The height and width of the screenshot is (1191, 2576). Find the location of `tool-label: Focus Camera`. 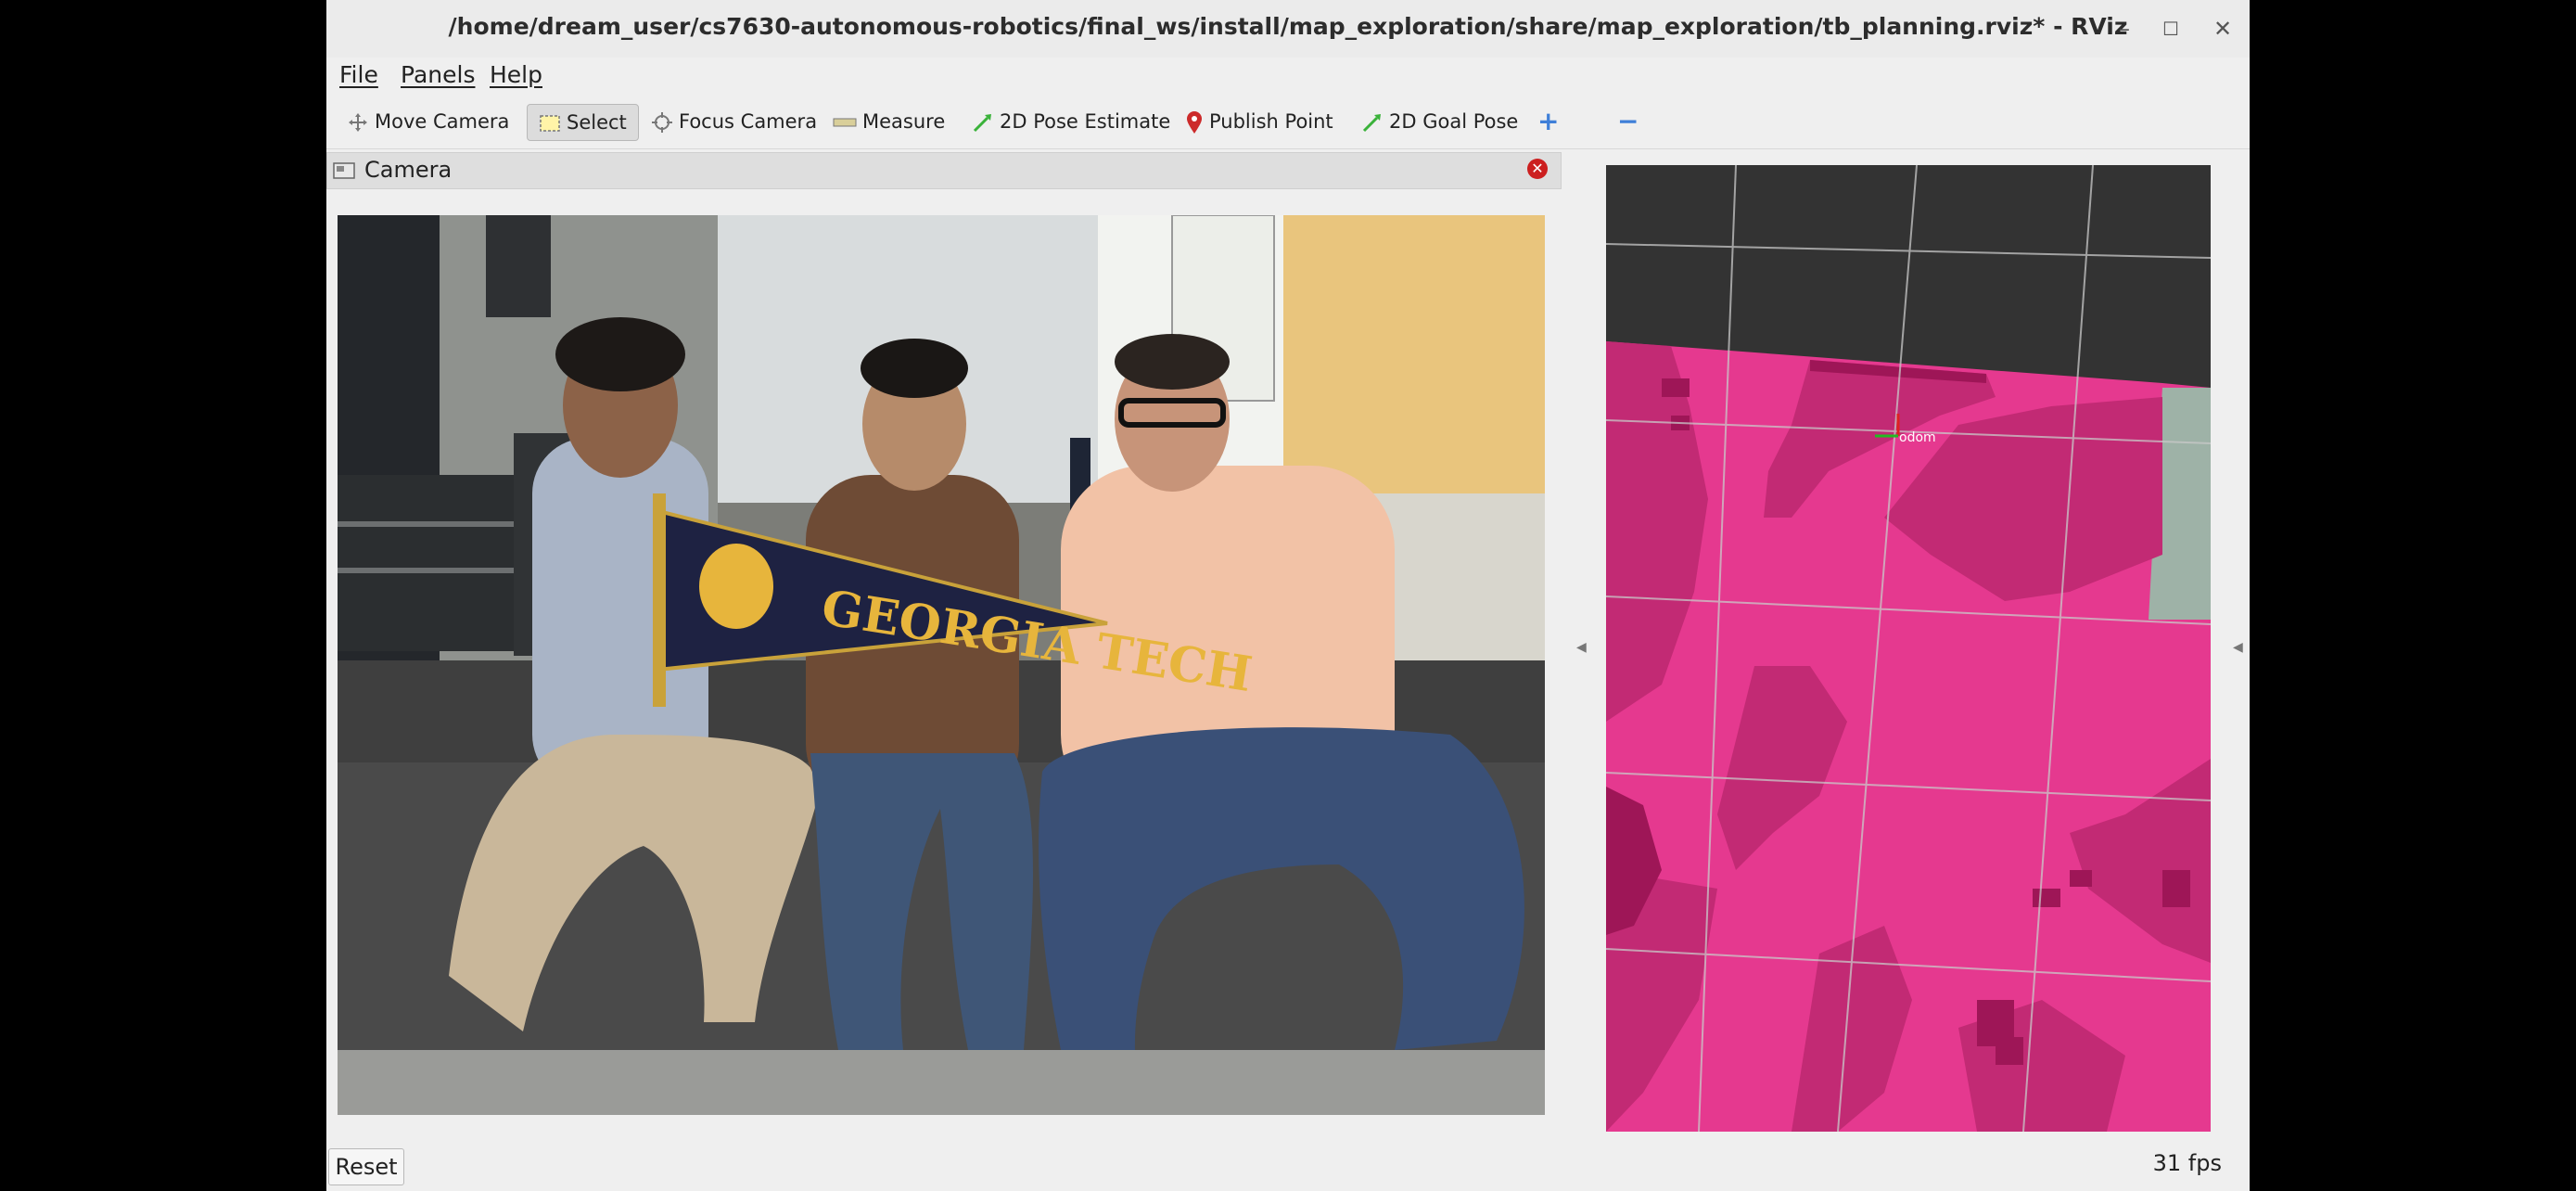

tool-label: Focus Camera is located at coordinates (749, 121).